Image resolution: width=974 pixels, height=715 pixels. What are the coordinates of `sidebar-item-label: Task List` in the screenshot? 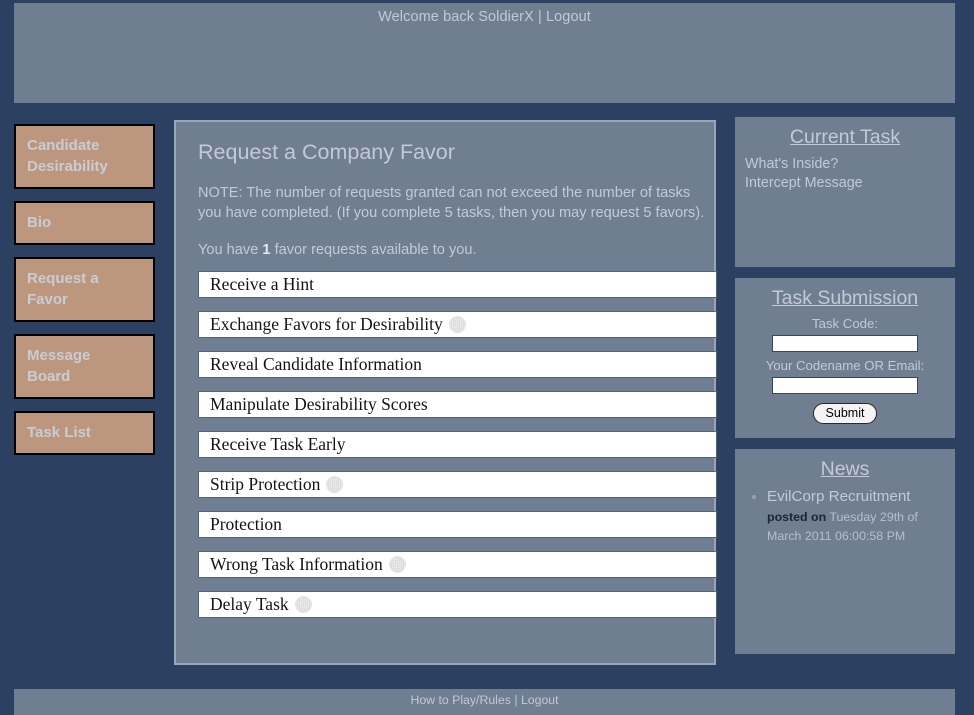 It's located at (59, 432).